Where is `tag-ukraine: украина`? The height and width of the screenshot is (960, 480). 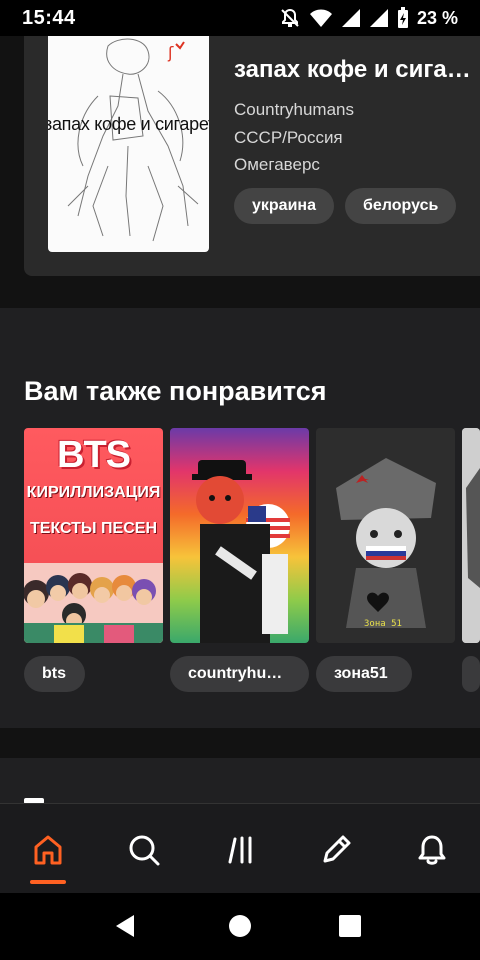 tag-ukraine: украина is located at coordinates (284, 206).